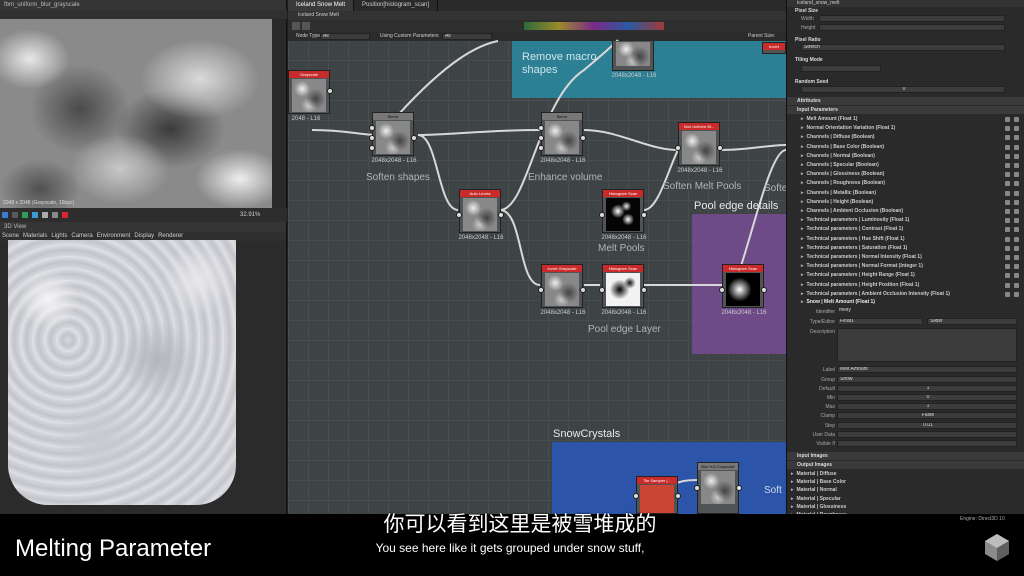  I want to click on node-histogram-scan-1: Histogram Scan 2048x2048 - L16, so click(623, 215).